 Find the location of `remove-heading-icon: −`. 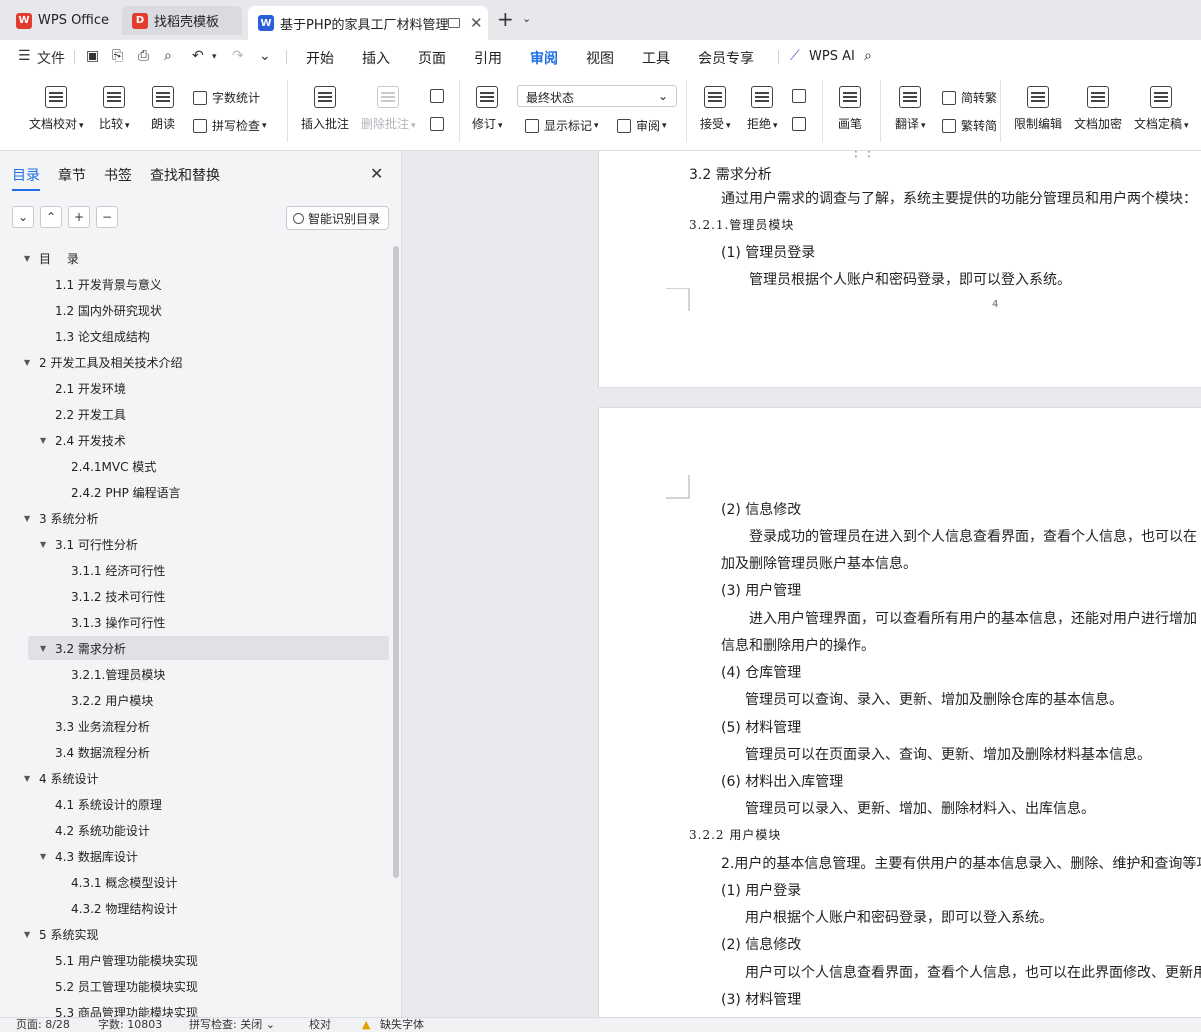

remove-heading-icon: − is located at coordinates (107, 217).